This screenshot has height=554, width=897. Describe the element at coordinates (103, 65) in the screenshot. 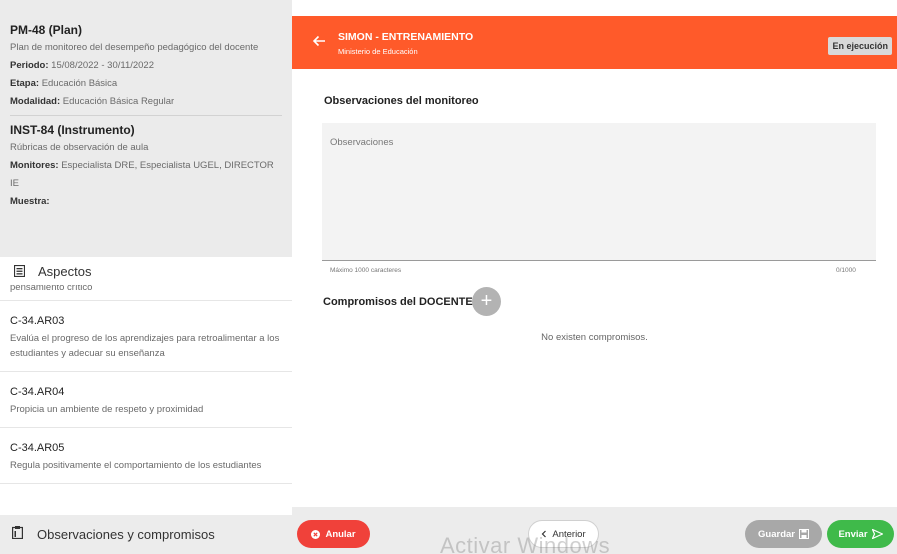

I see `periodo-value: 15/08/2022 - 30/11/2022` at that location.